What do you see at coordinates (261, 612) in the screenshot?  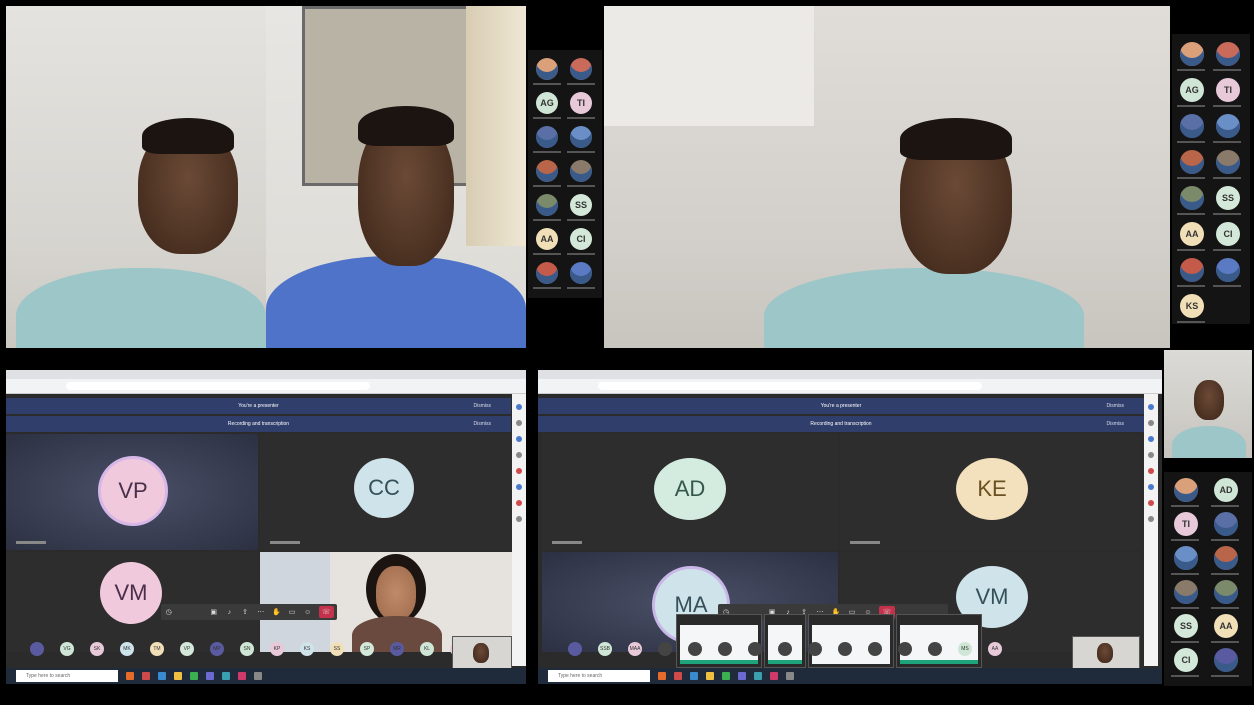 I see `more-icon: ⋯` at bounding box center [261, 612].